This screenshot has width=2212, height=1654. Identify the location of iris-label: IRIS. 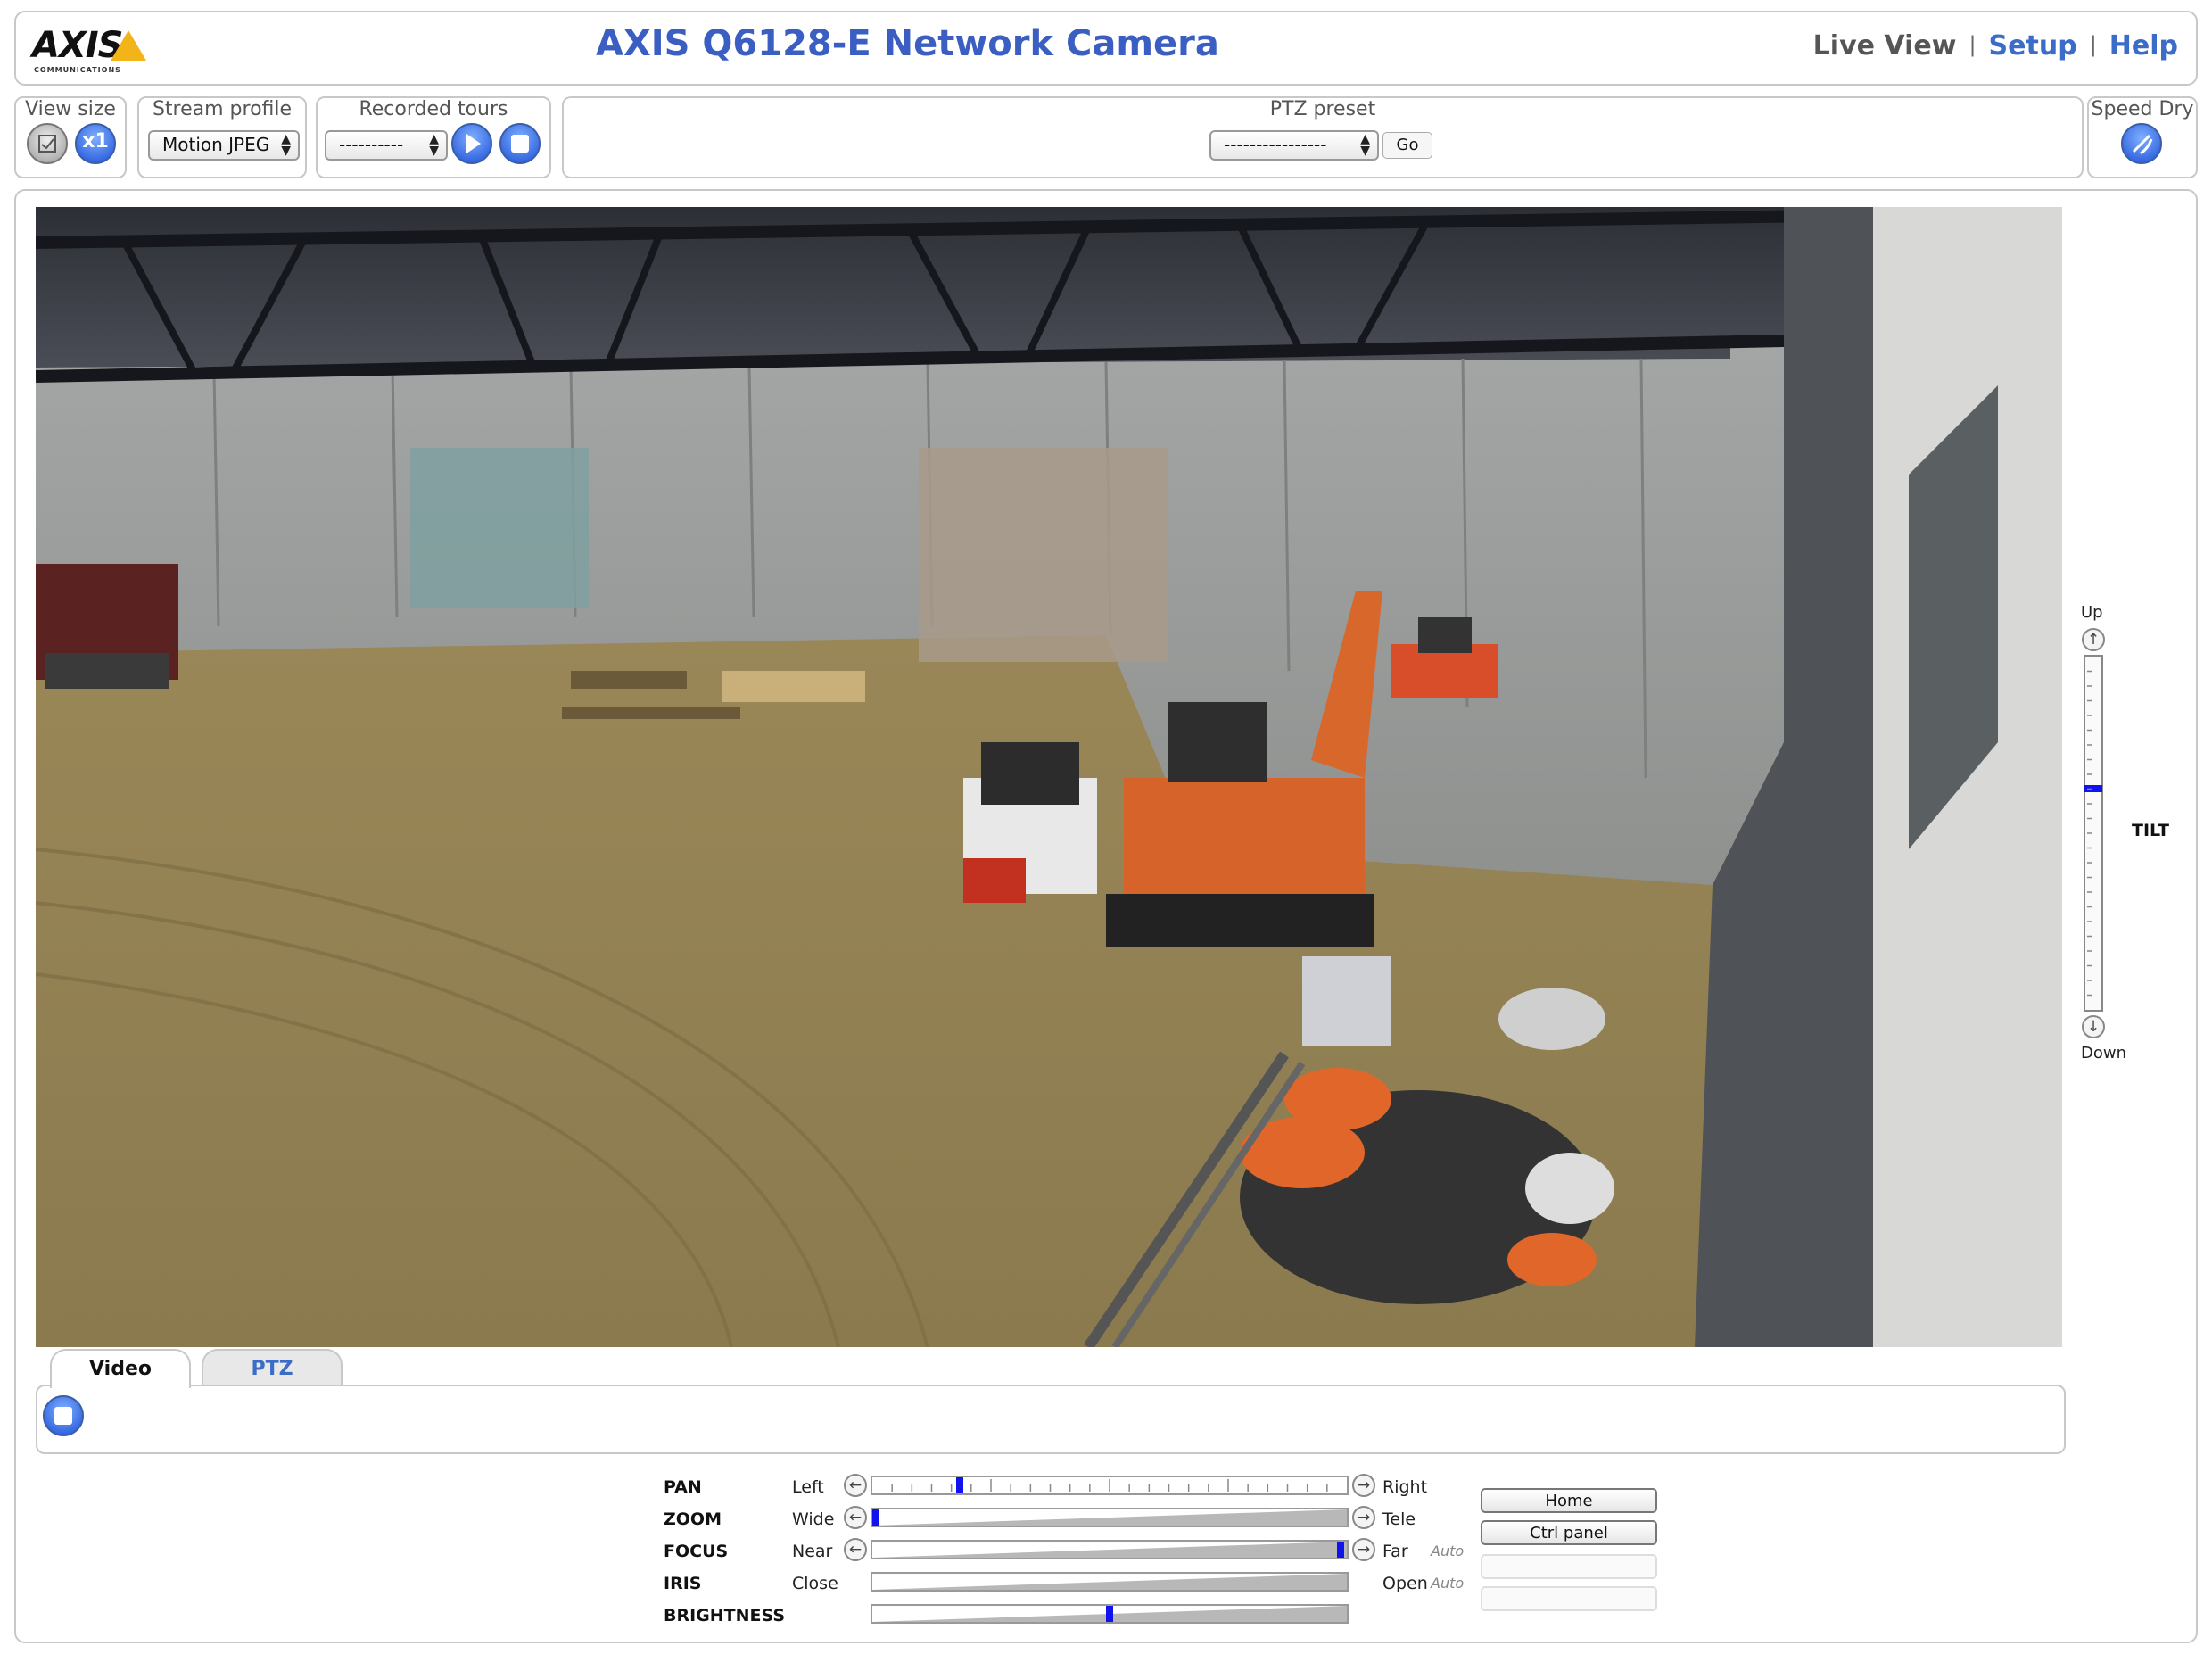
(683, 1583).